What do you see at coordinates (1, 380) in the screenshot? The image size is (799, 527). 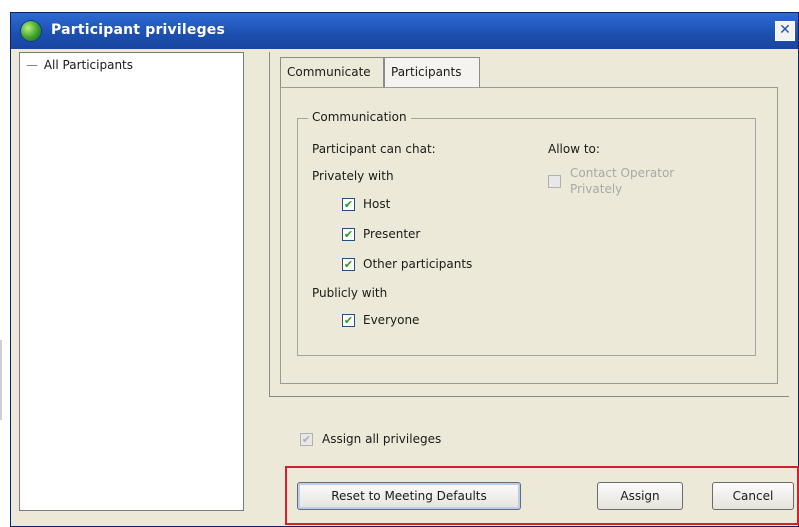 I see `background-window-edge` at bounding box center [1, 380].